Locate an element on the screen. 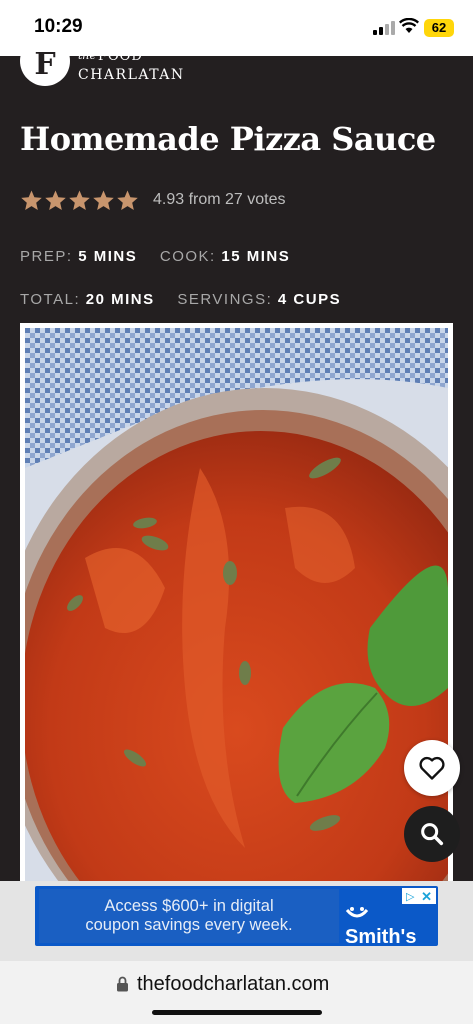 This screenshot has width=473, height=1024. logo-food: FOOD is located at coordinates (120, 56).